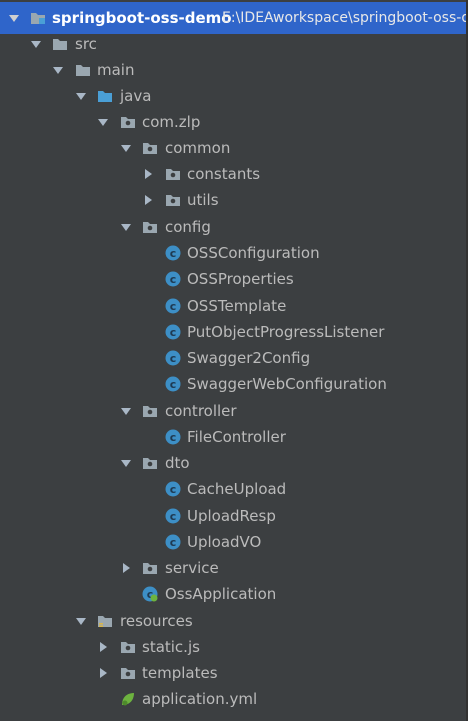  What do you see at coordinates (240, 279) in the screenshot?
I see `tree-item-label: OSSProperties` at bounding box center [240, 279].